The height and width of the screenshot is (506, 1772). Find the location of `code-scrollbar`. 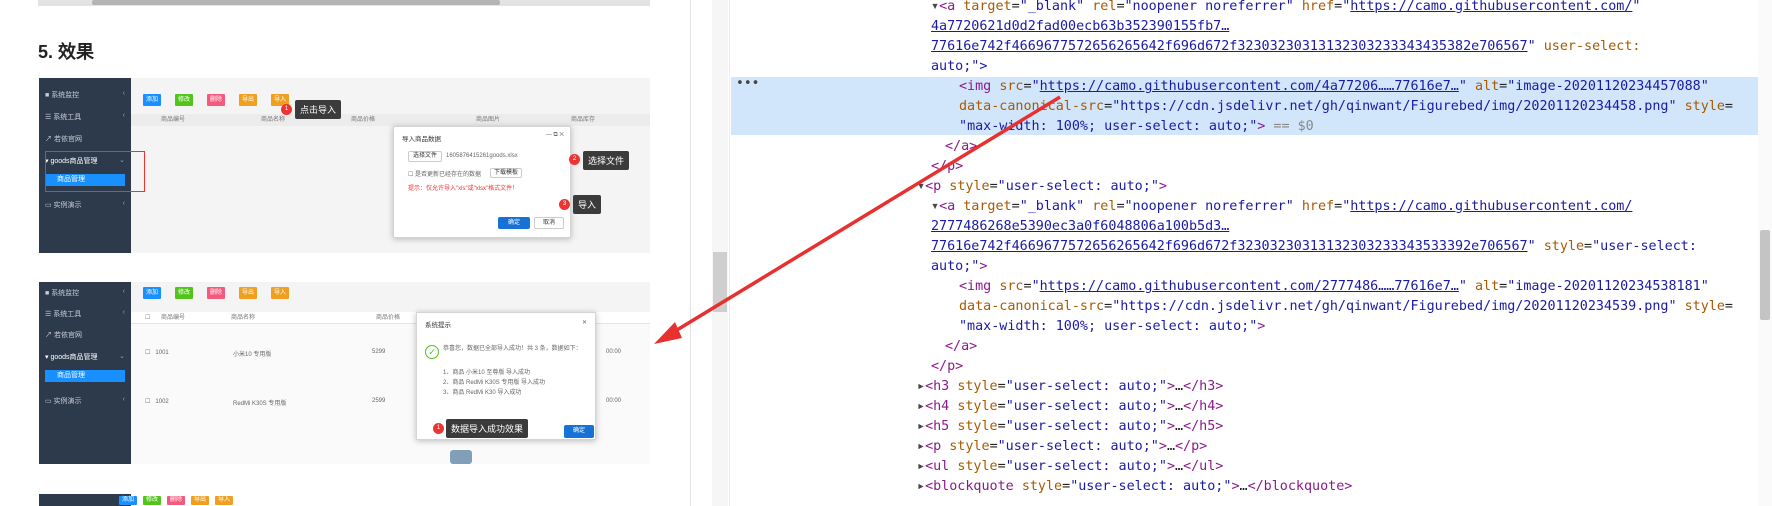

code-scrollbar is located at coordinates (344, 3).